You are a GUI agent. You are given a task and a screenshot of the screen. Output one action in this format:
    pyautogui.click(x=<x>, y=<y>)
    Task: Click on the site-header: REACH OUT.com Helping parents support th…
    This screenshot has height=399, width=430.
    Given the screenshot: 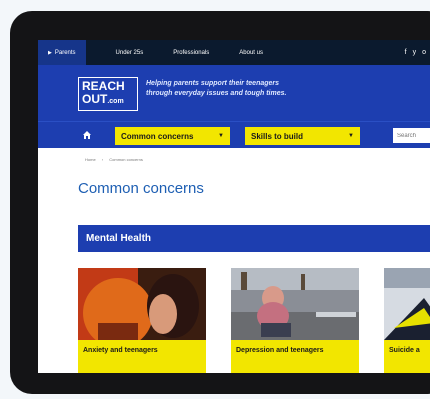 What is the action you would take?
    pyautogui.click(x=234, y=93)
    